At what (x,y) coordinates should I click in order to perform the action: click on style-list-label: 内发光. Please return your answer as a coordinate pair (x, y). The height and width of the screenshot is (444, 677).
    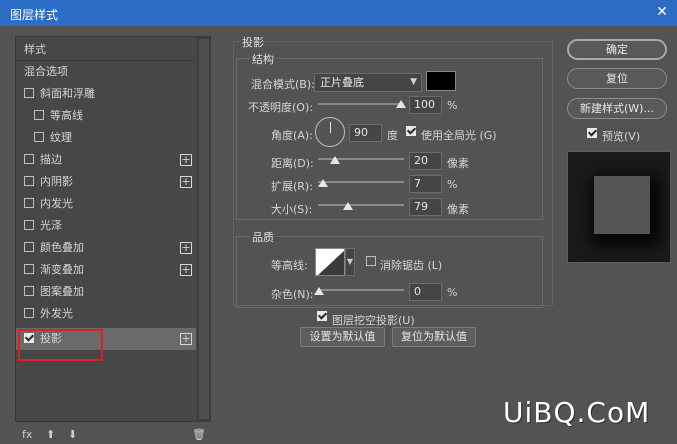
    Looking at the image, I should click on (56, 203).